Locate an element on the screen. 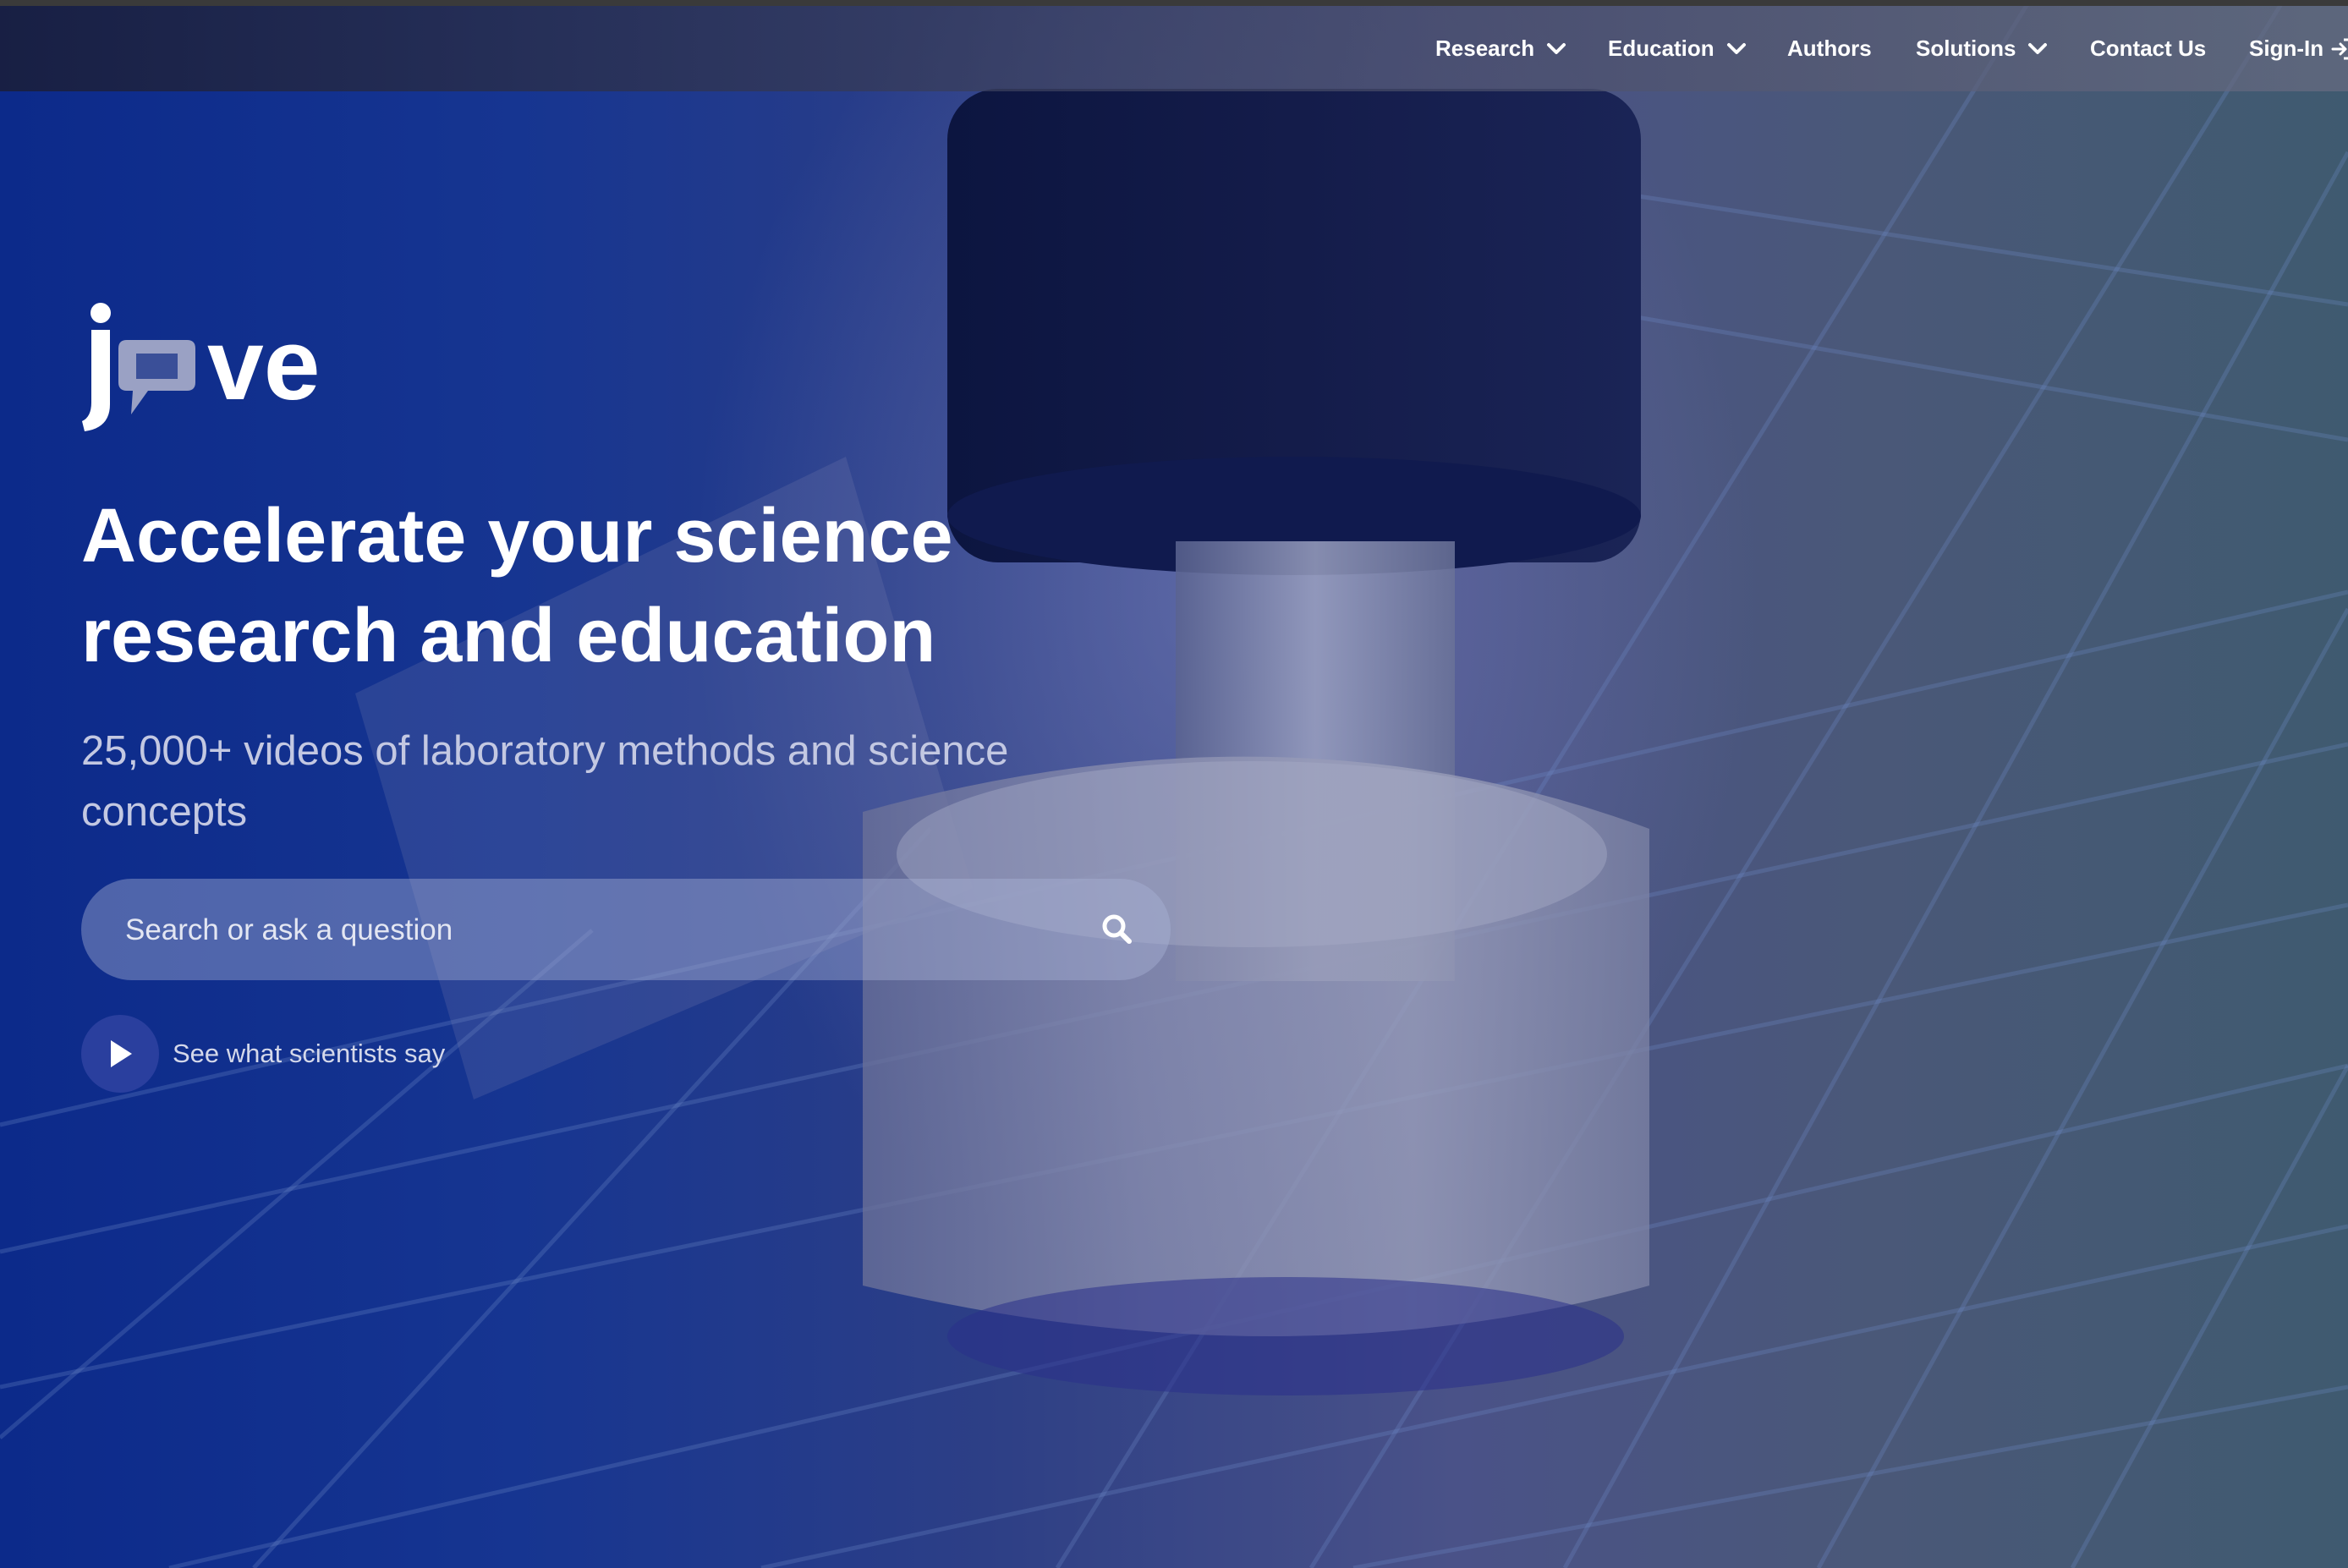 The height and width of the screenshot is (1568, 2348). nav-education: Education is located at coordinates (1677, 48).